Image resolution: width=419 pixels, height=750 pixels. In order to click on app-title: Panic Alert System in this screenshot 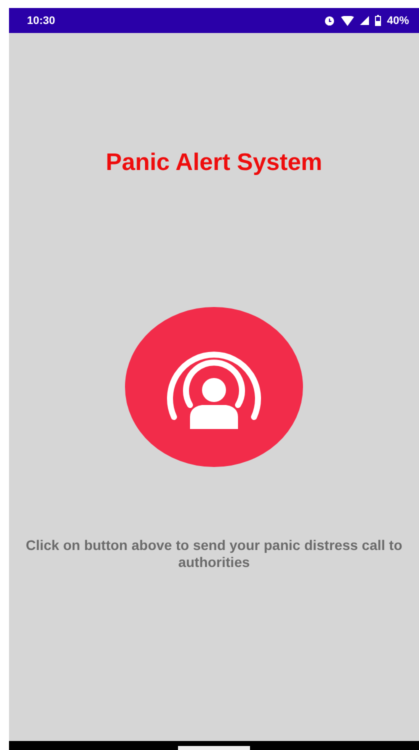, I will do `click(214, 163)`.